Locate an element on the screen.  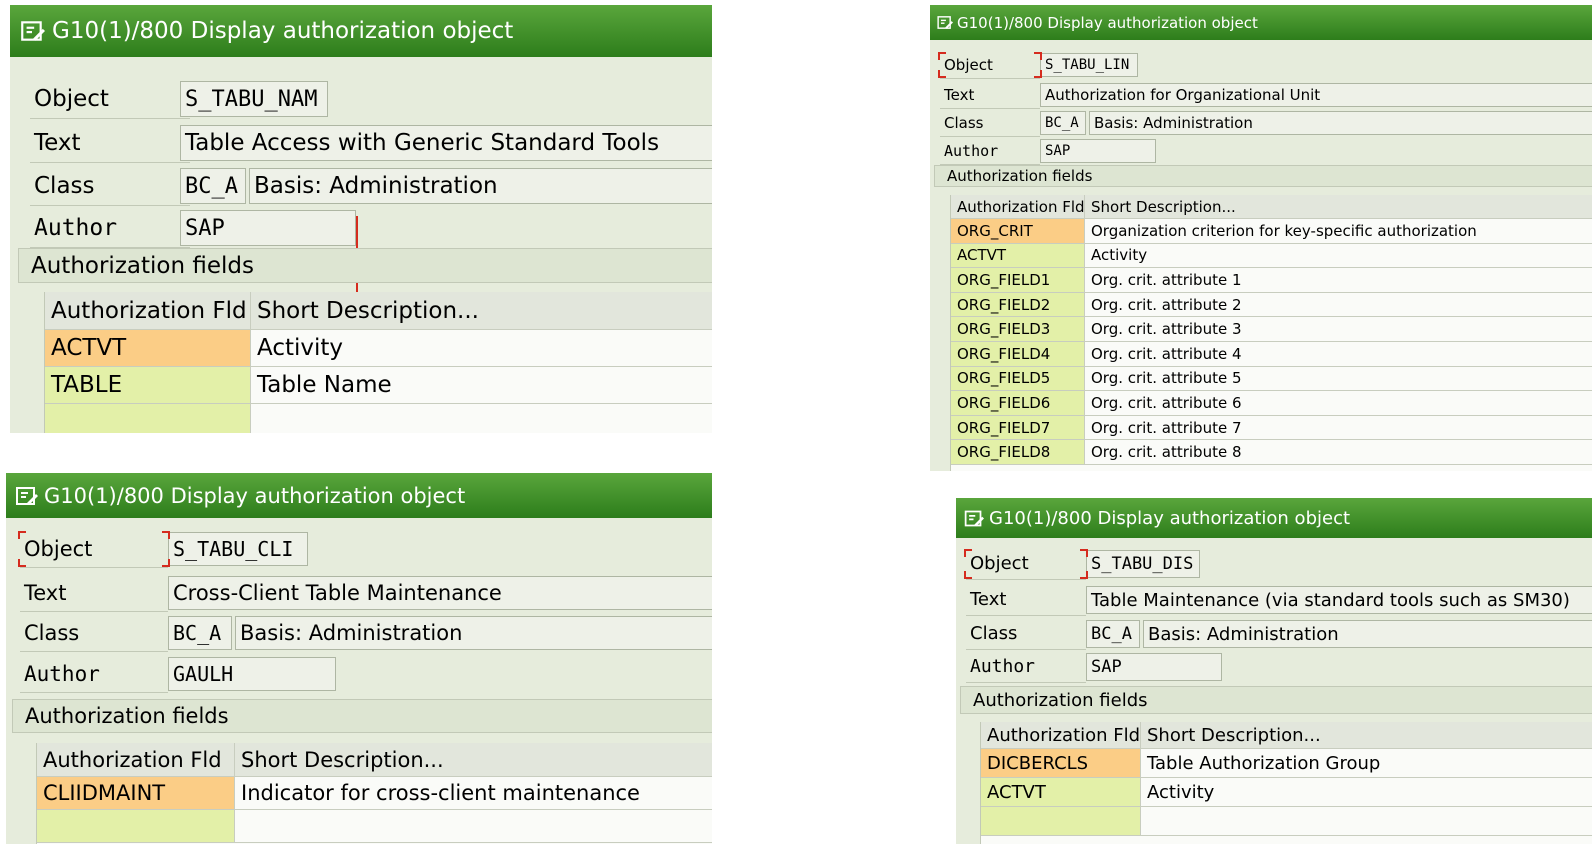
class-label: Class is located at coordinates (94, 633).